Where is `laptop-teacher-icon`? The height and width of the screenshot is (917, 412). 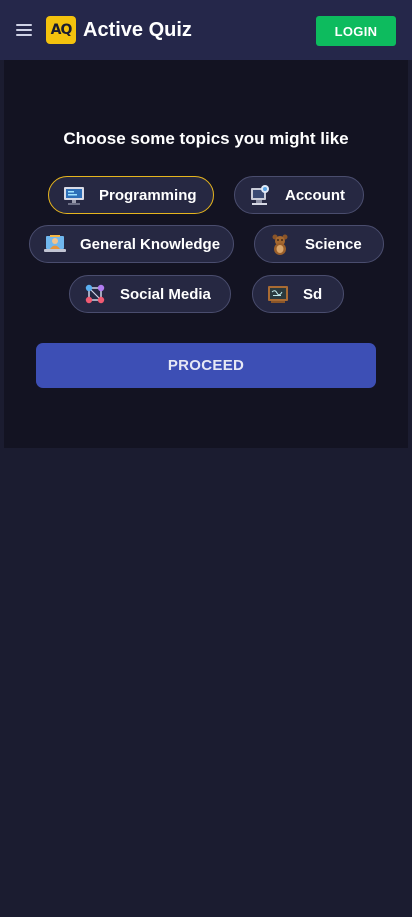
laptop-teacher-icon is located at coordinates (55, 243).